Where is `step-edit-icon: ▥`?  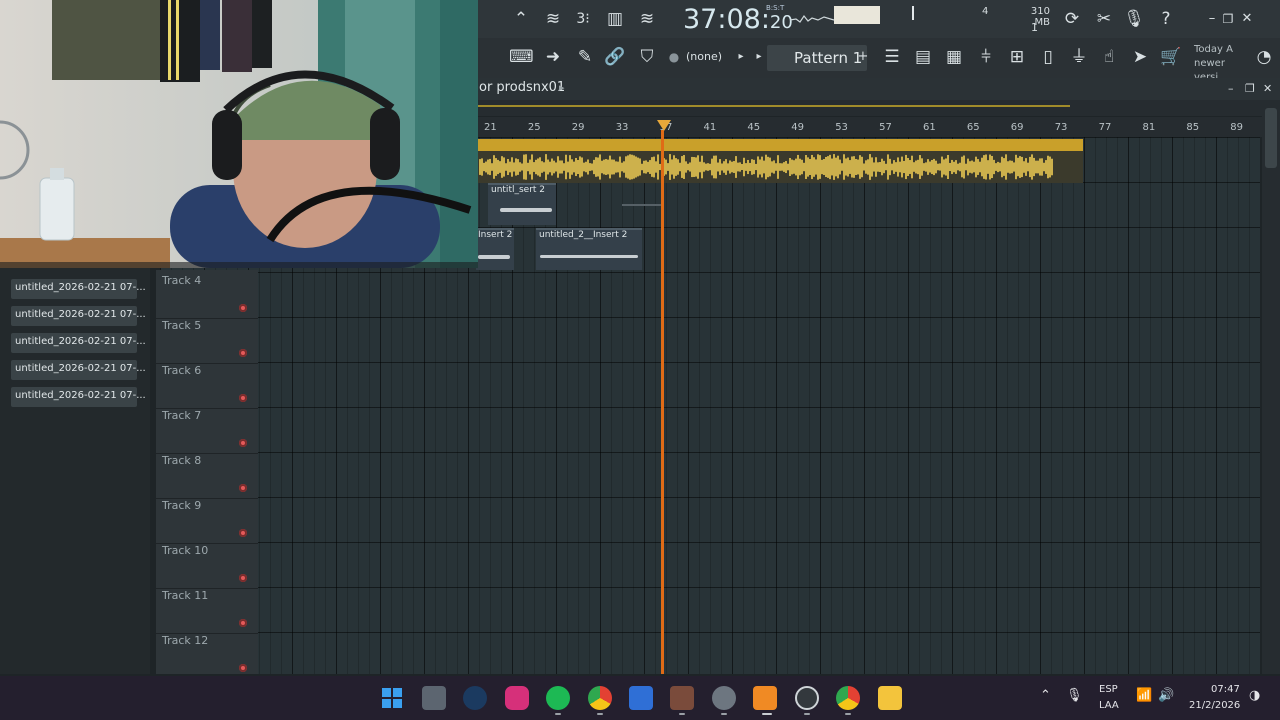 step-edit-icon: ▥ is located at coordinates (615, 19).